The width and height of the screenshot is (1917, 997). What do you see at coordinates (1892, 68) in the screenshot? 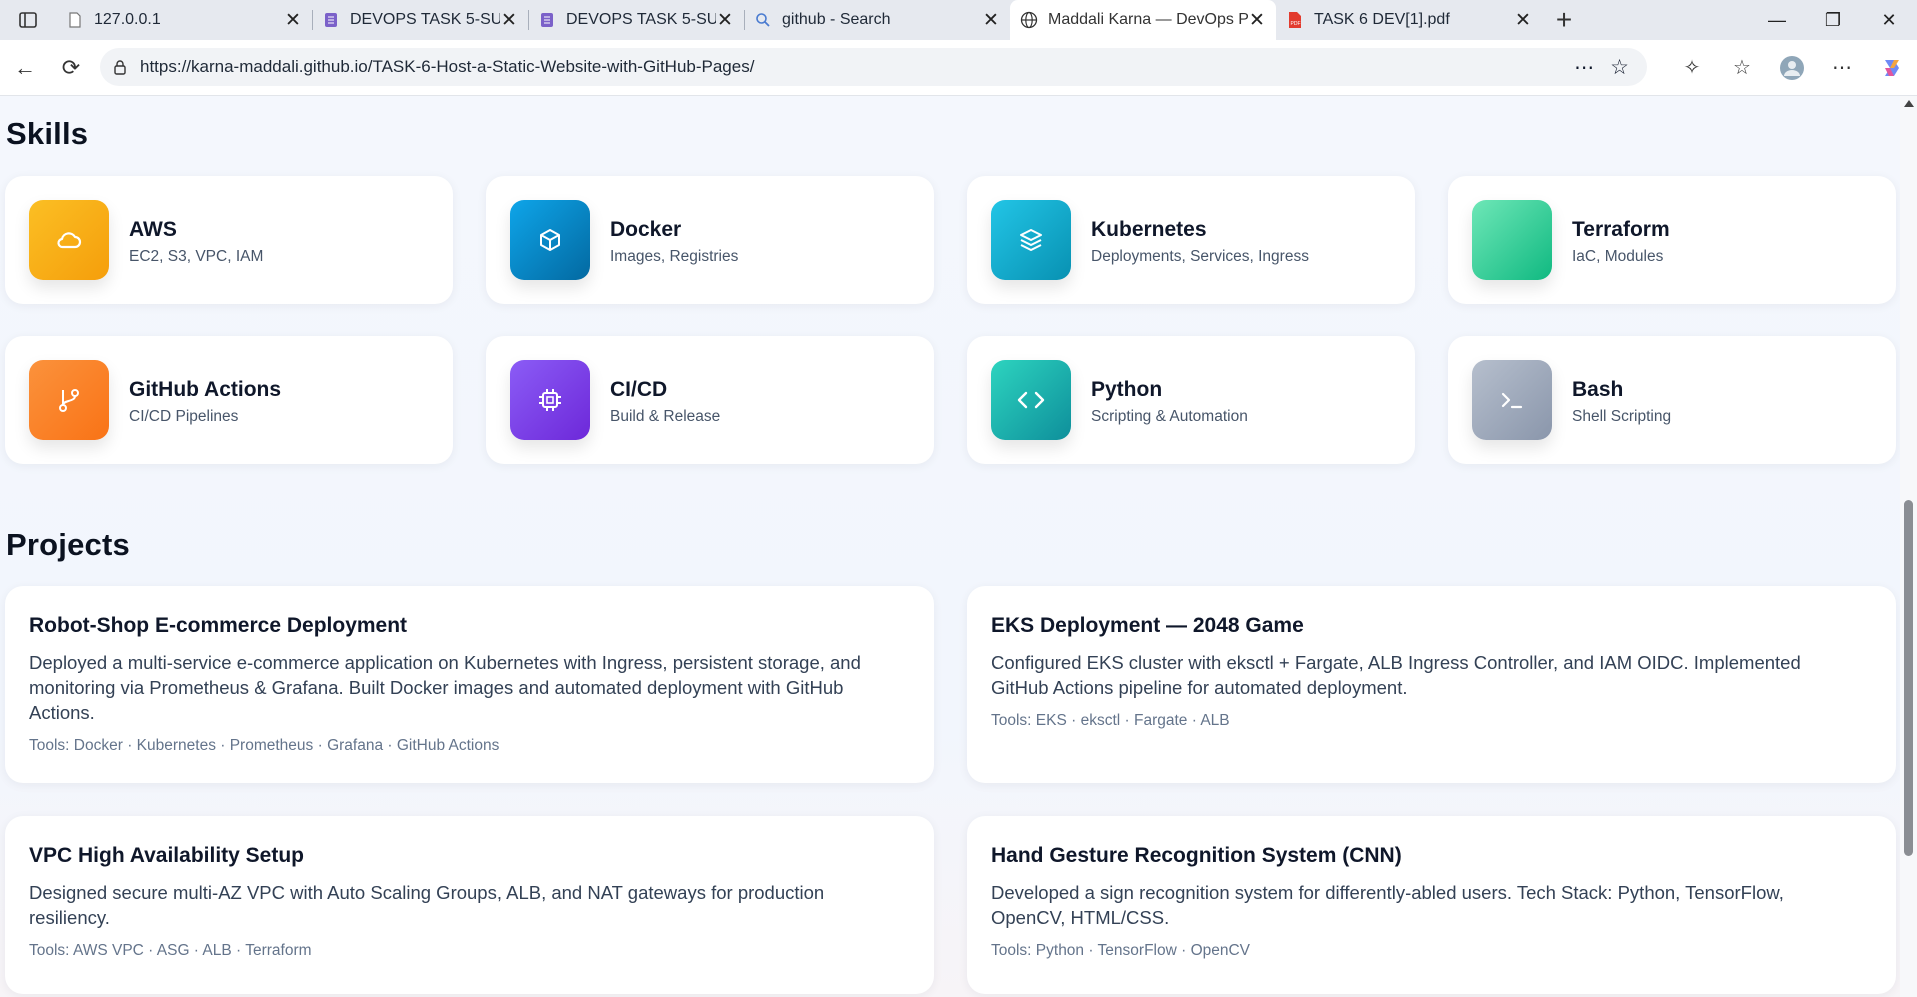
I see `copilot-icon` at bounding box center [1892, 68].